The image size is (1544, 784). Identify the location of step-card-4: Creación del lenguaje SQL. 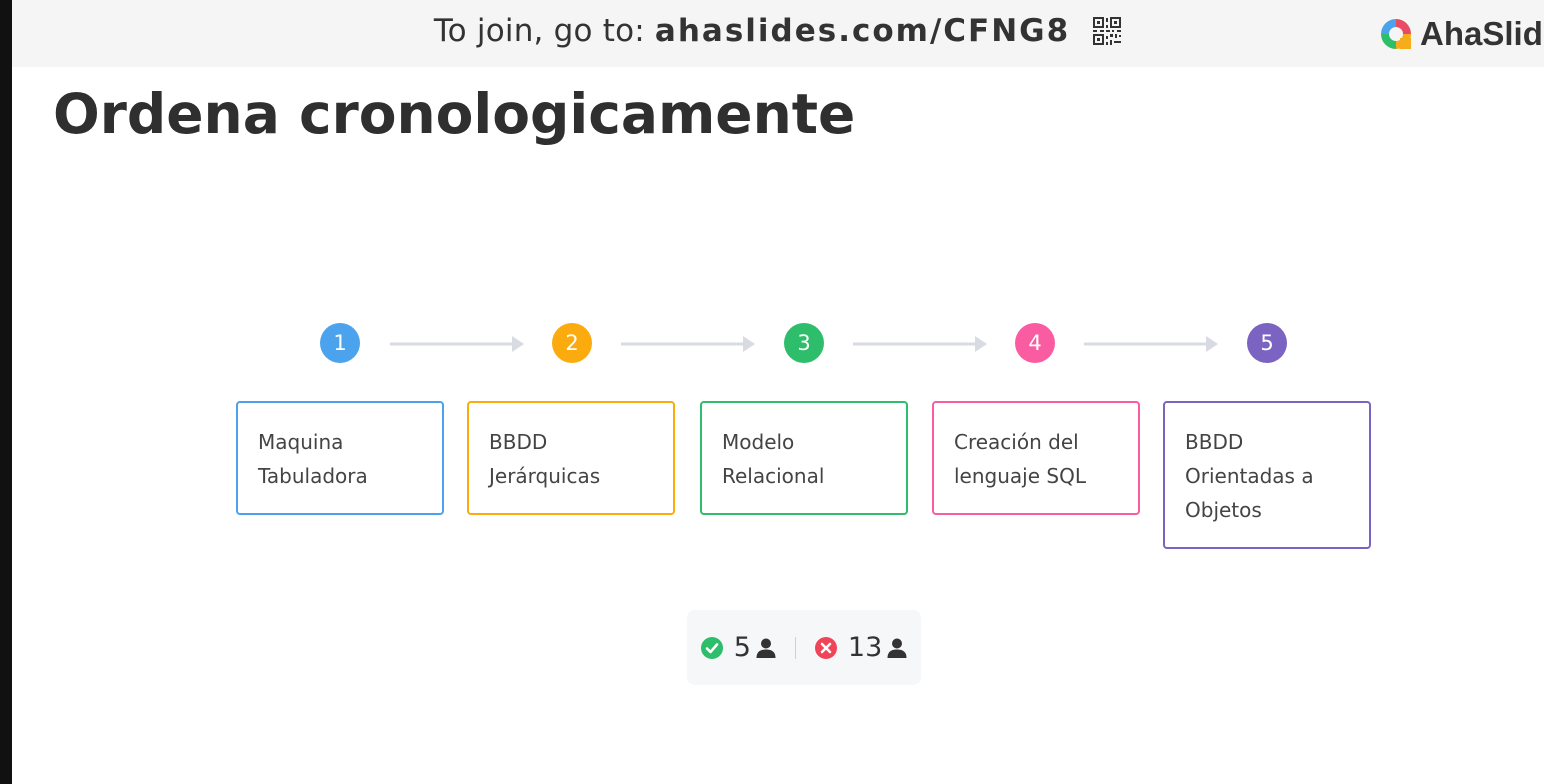
(1036, 458).